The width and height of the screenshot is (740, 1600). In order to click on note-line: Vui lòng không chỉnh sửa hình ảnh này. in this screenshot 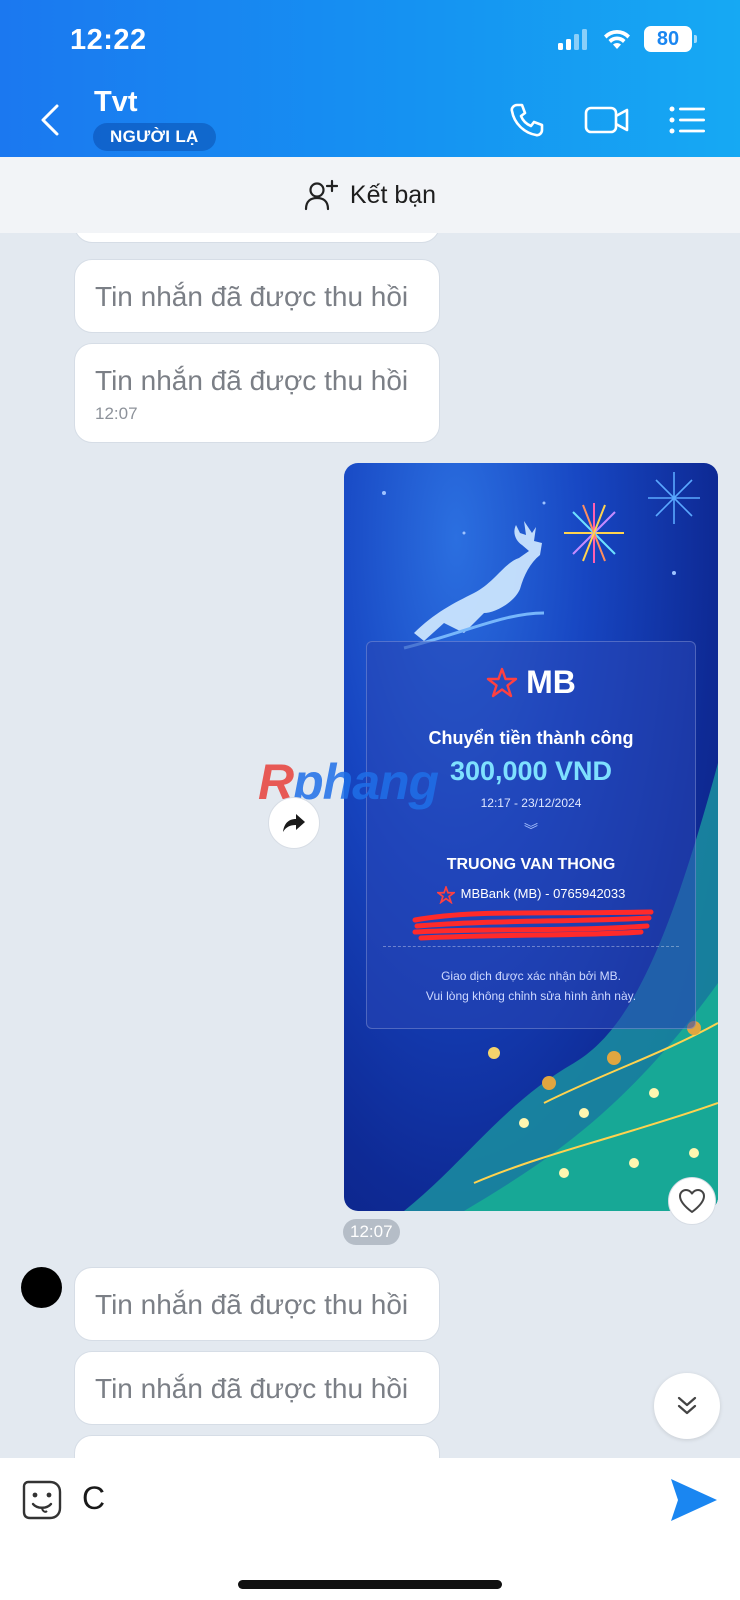, I will do `click(531, 996)`.